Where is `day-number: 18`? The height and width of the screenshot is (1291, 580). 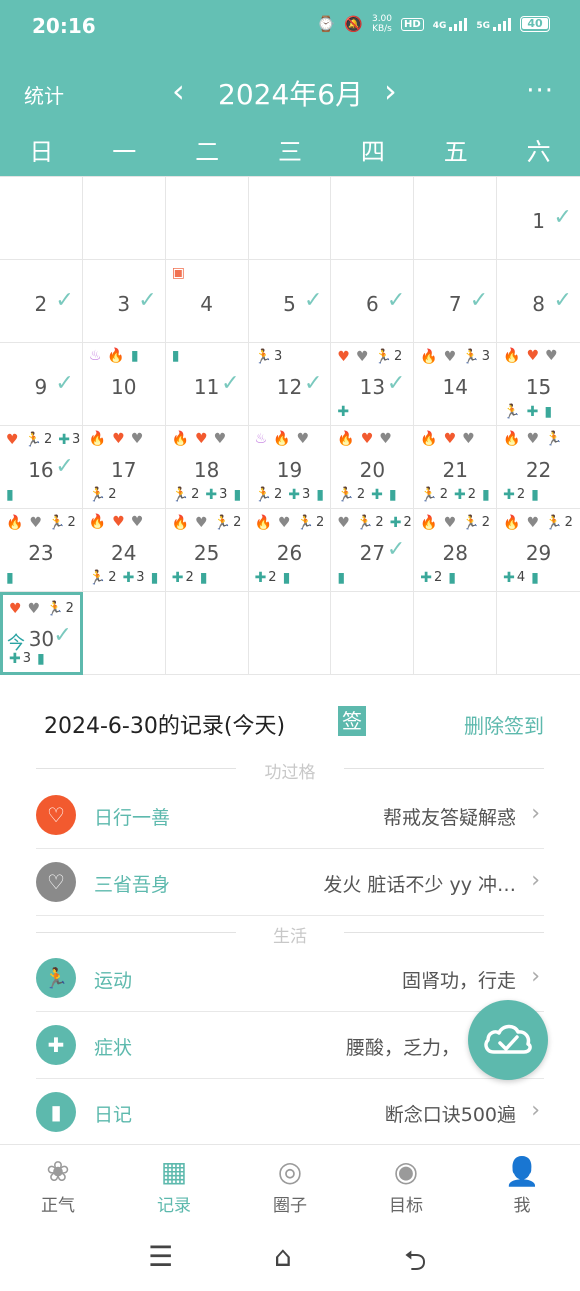
day-number: 18 is located at coordinates (206, 470).